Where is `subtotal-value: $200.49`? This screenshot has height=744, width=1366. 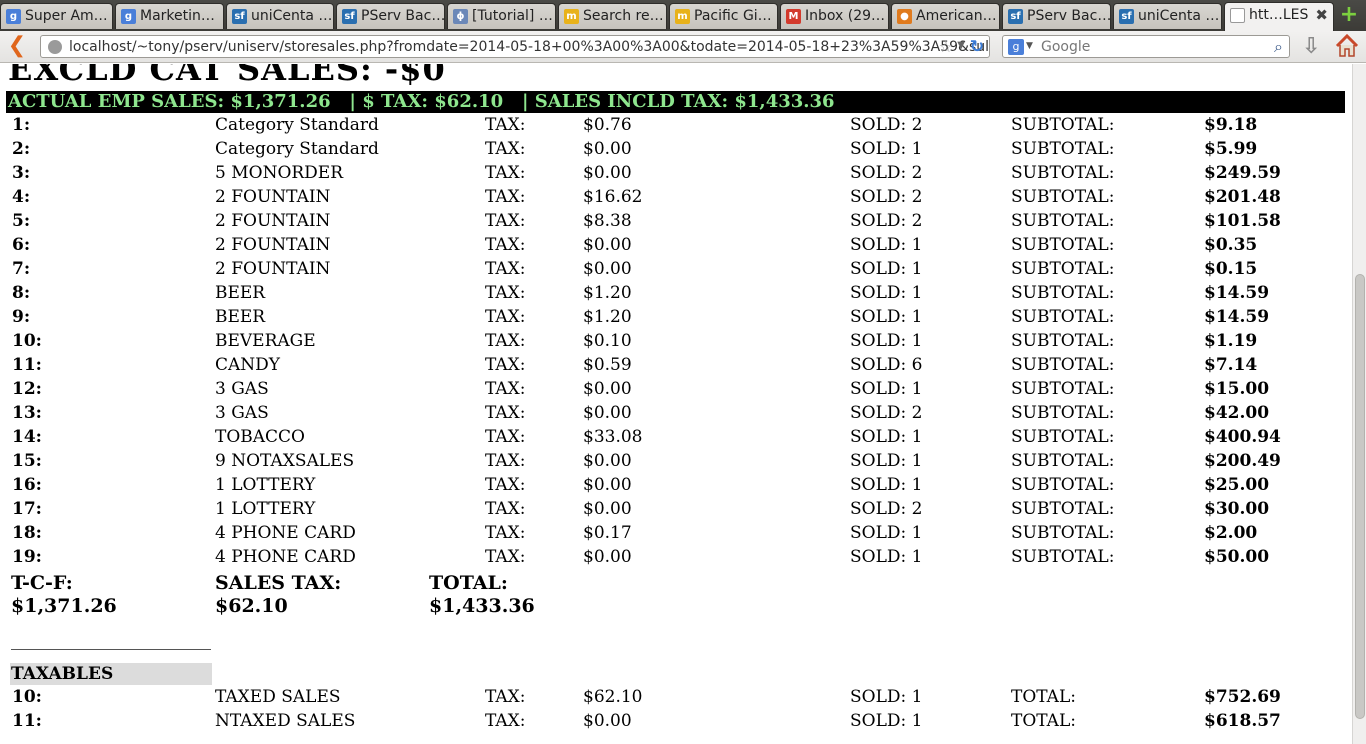
subtotal-value: $200.49 is located at coordinates (1242, 461).